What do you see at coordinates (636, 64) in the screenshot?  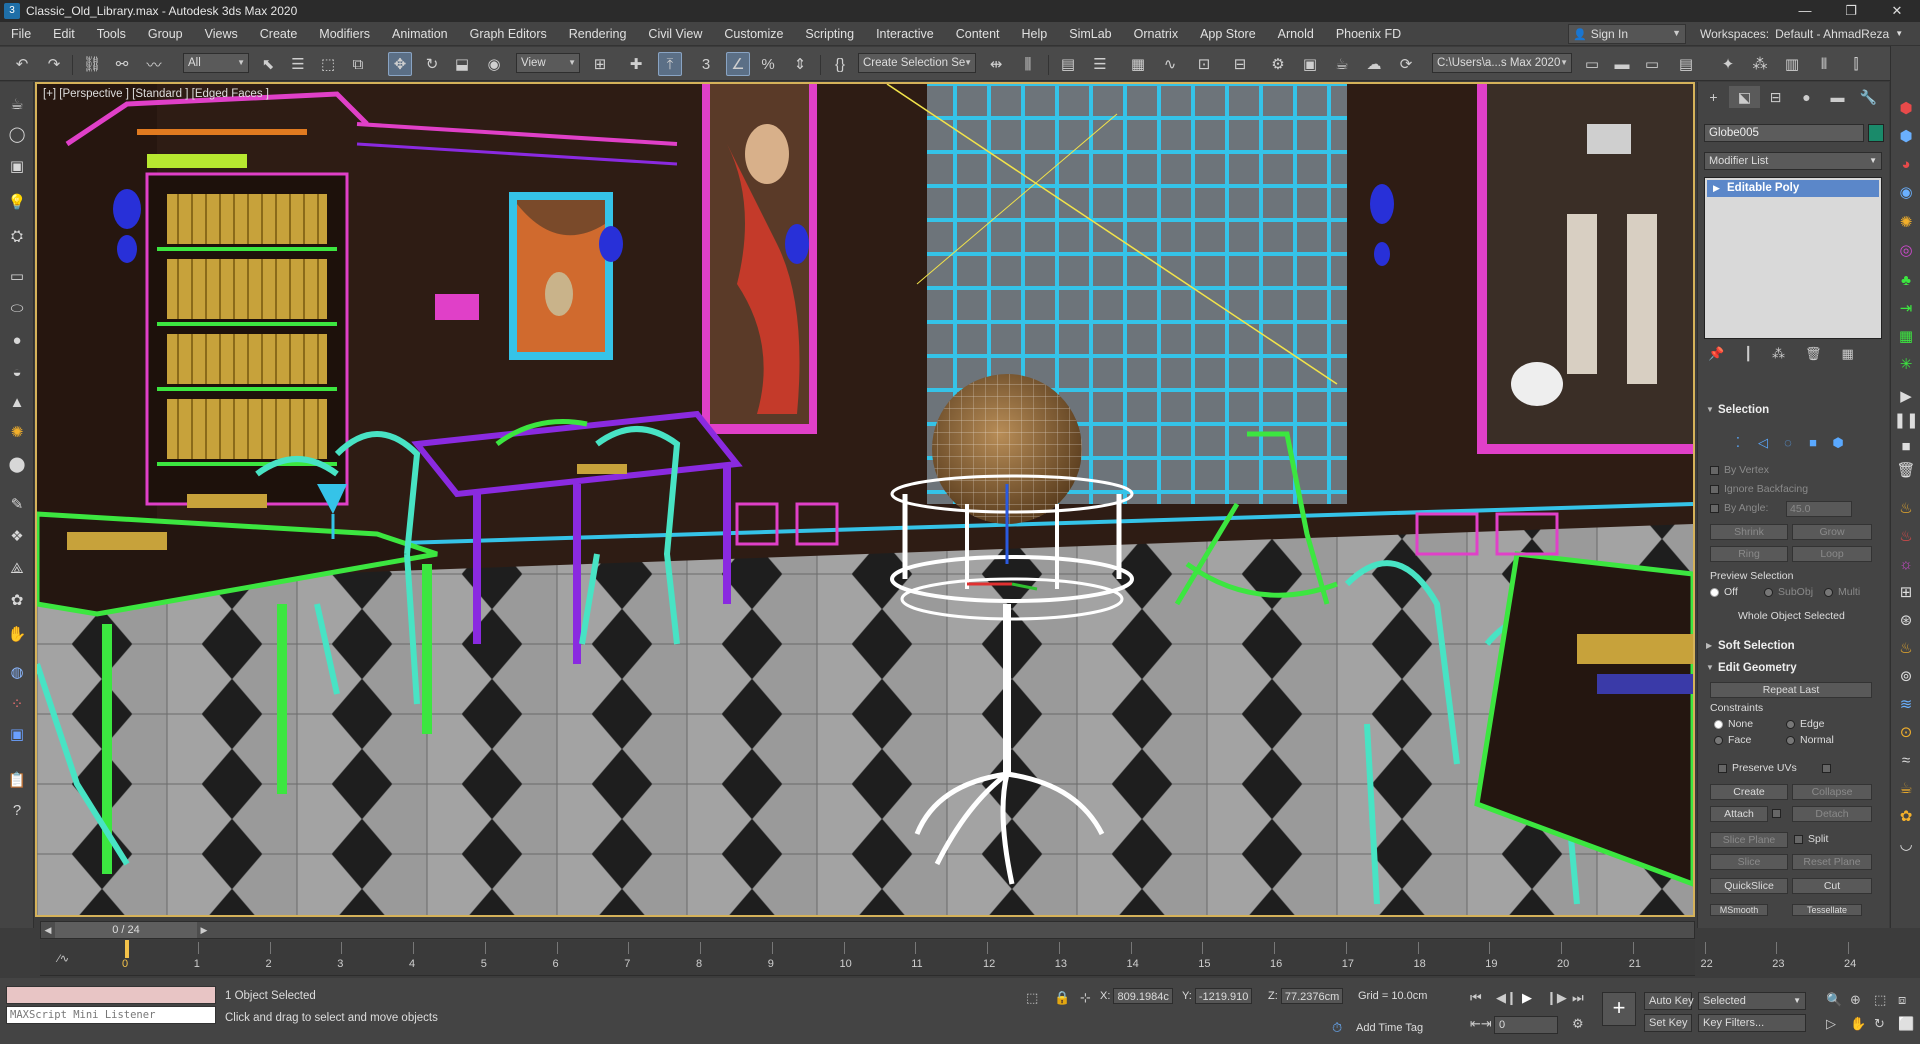 I see `select-manipulate-button: ✚` at bounding box center [636, 64].